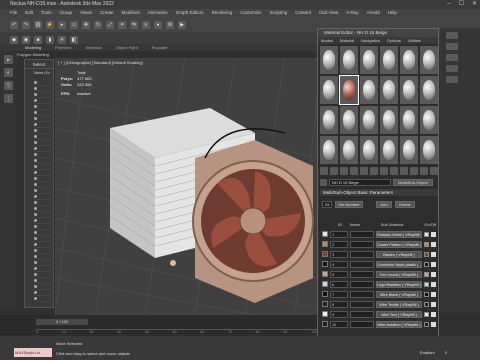  Describe the element at coordinates (446, 352) in the screenshot. I see `auto-key-value: 0` at that location.